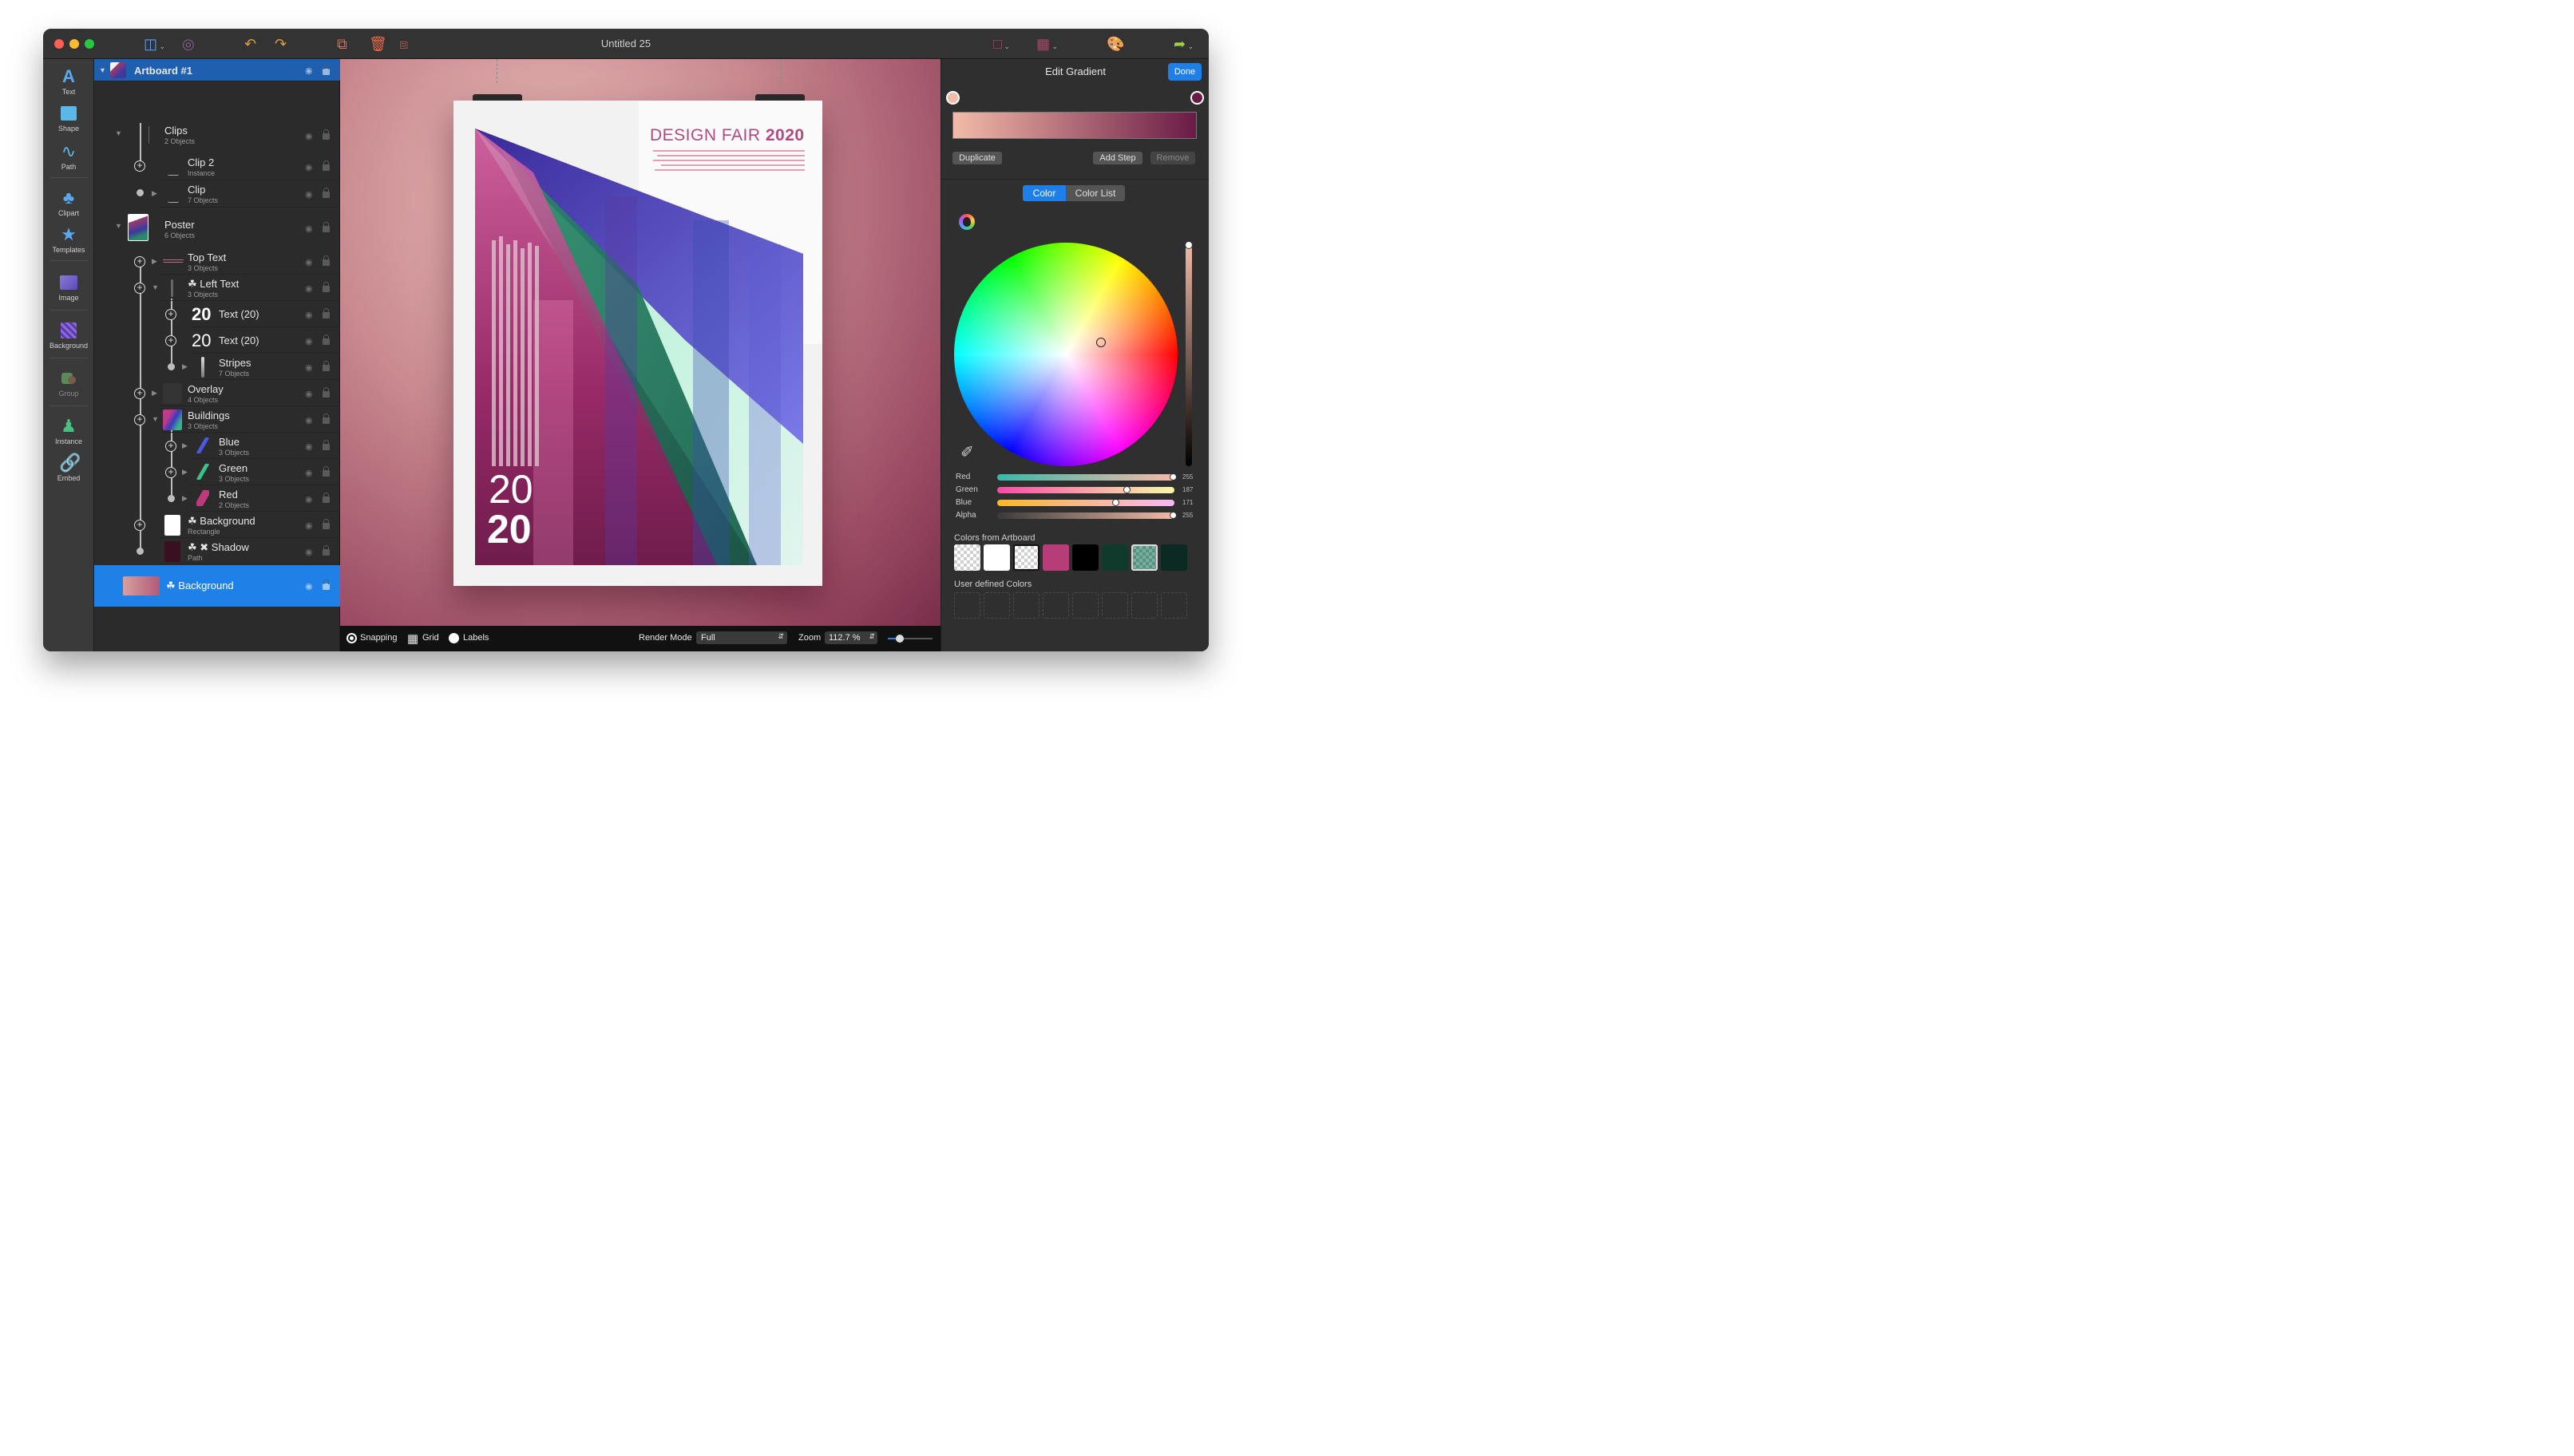 The width and height of the screenshot is (2574, 1456). I want to click on alpha-slider-knob, so click(1174, 515).